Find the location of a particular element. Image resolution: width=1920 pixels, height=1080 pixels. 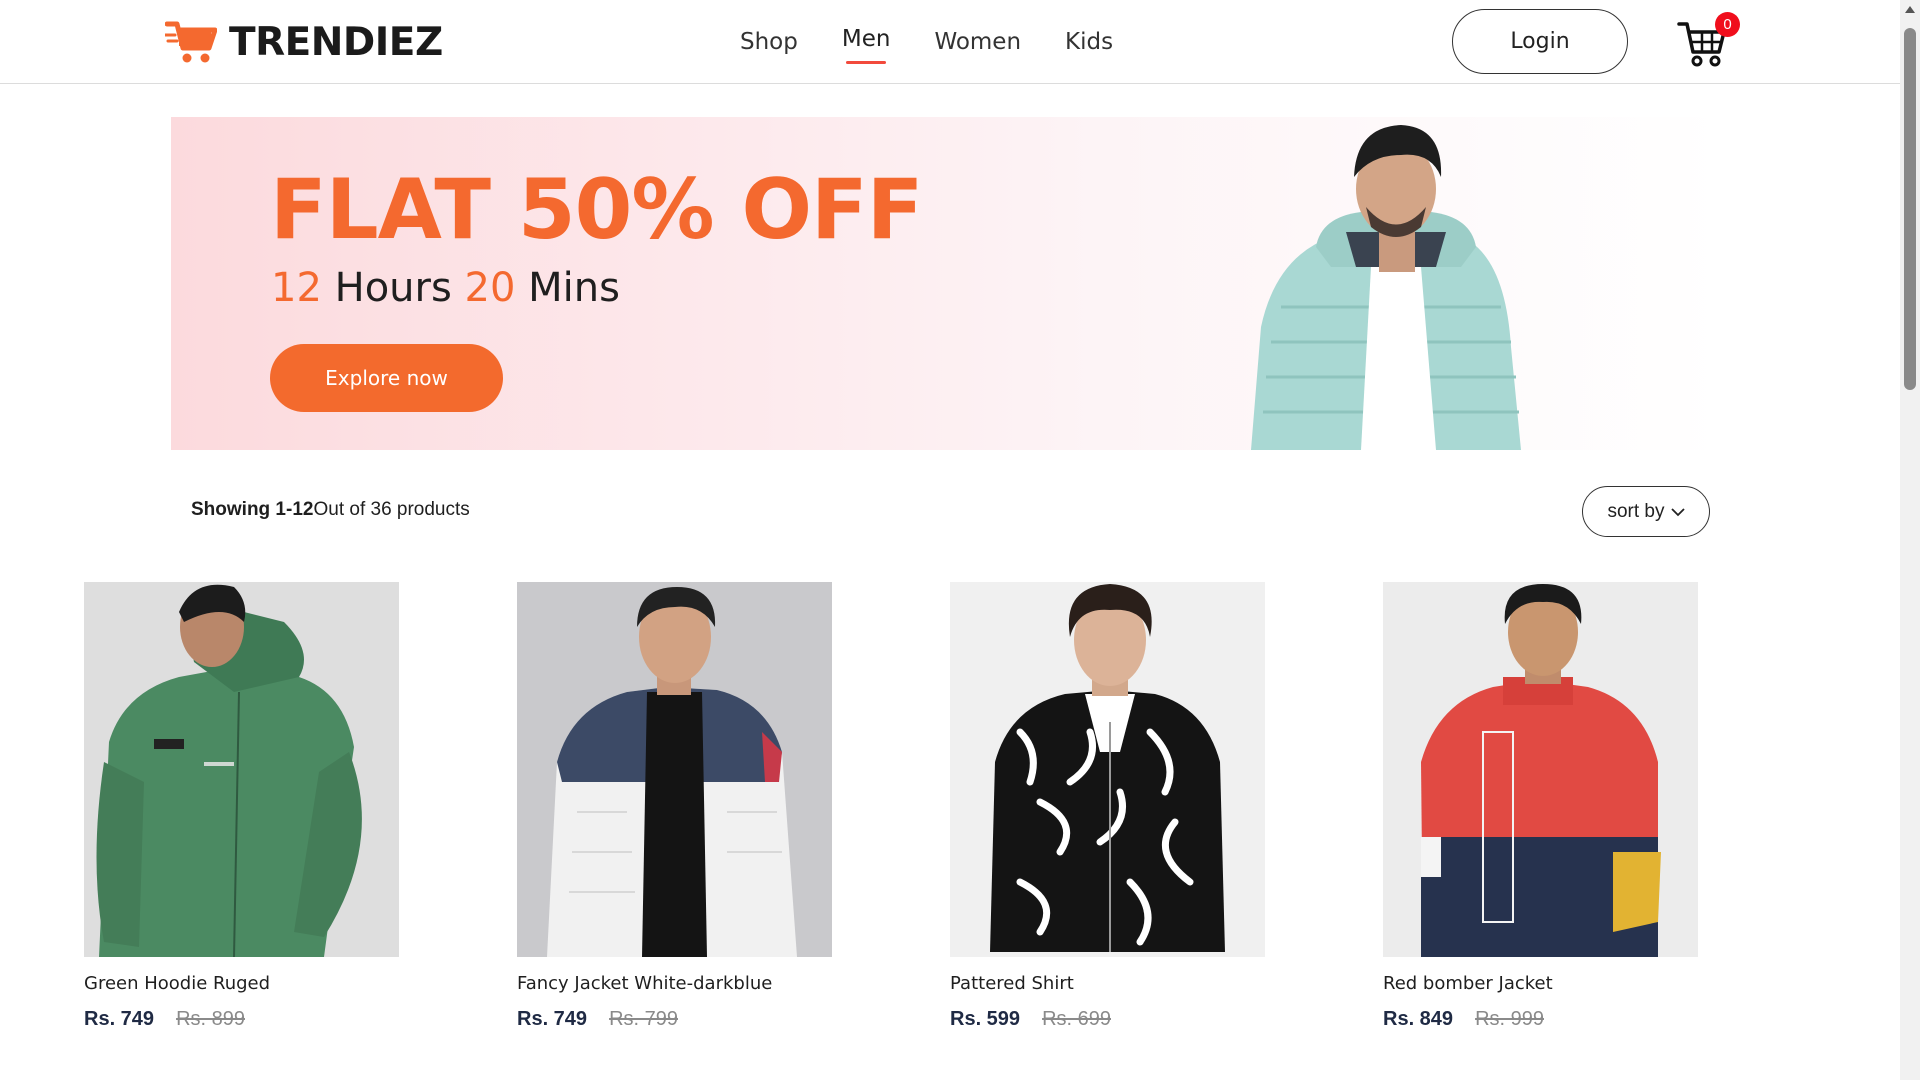

page-scrollbar is located at coordinates (1910, 540).